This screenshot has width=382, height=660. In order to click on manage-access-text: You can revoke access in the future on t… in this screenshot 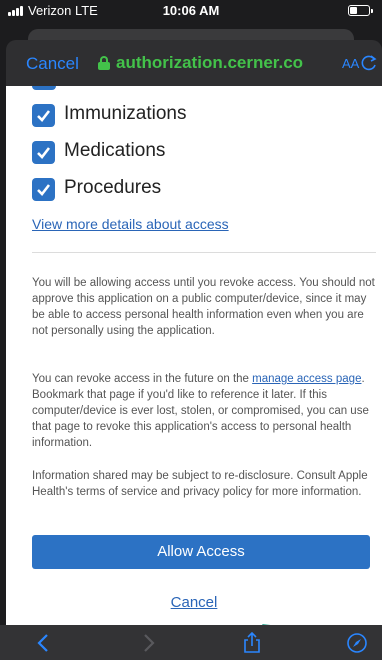, I will do `click(204, 411)`.